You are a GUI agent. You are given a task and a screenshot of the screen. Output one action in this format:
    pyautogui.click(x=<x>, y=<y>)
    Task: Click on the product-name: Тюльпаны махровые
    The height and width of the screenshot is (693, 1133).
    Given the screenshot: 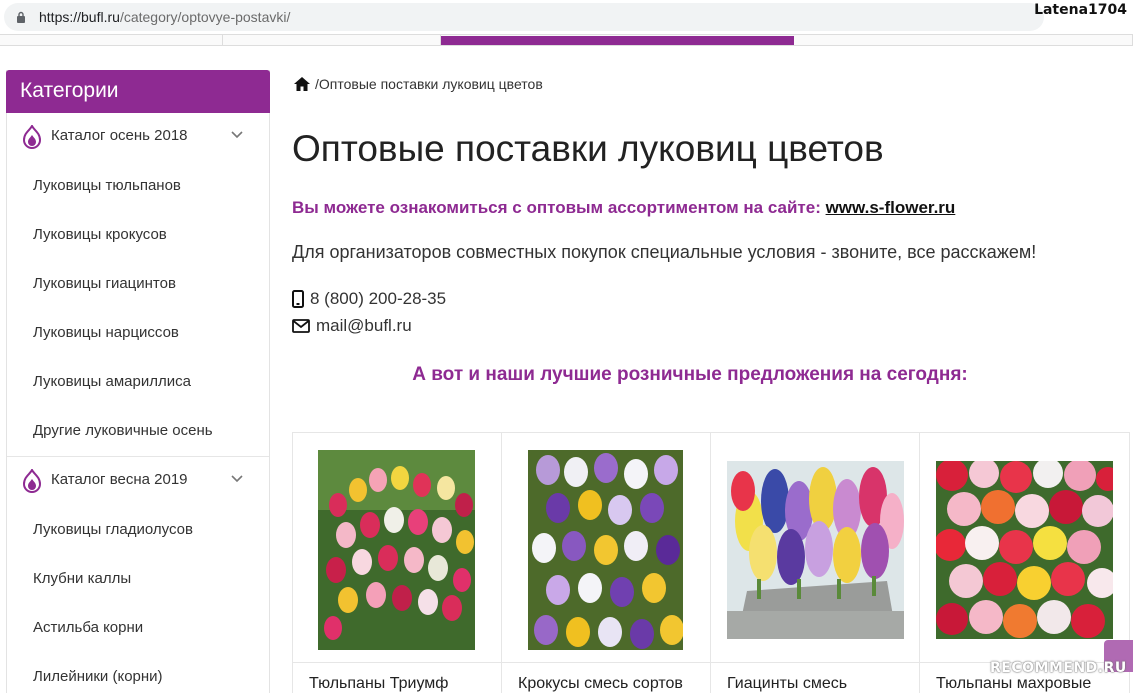 What is the action you would take?
    pyautogui.click(x=1013, y=684)
    